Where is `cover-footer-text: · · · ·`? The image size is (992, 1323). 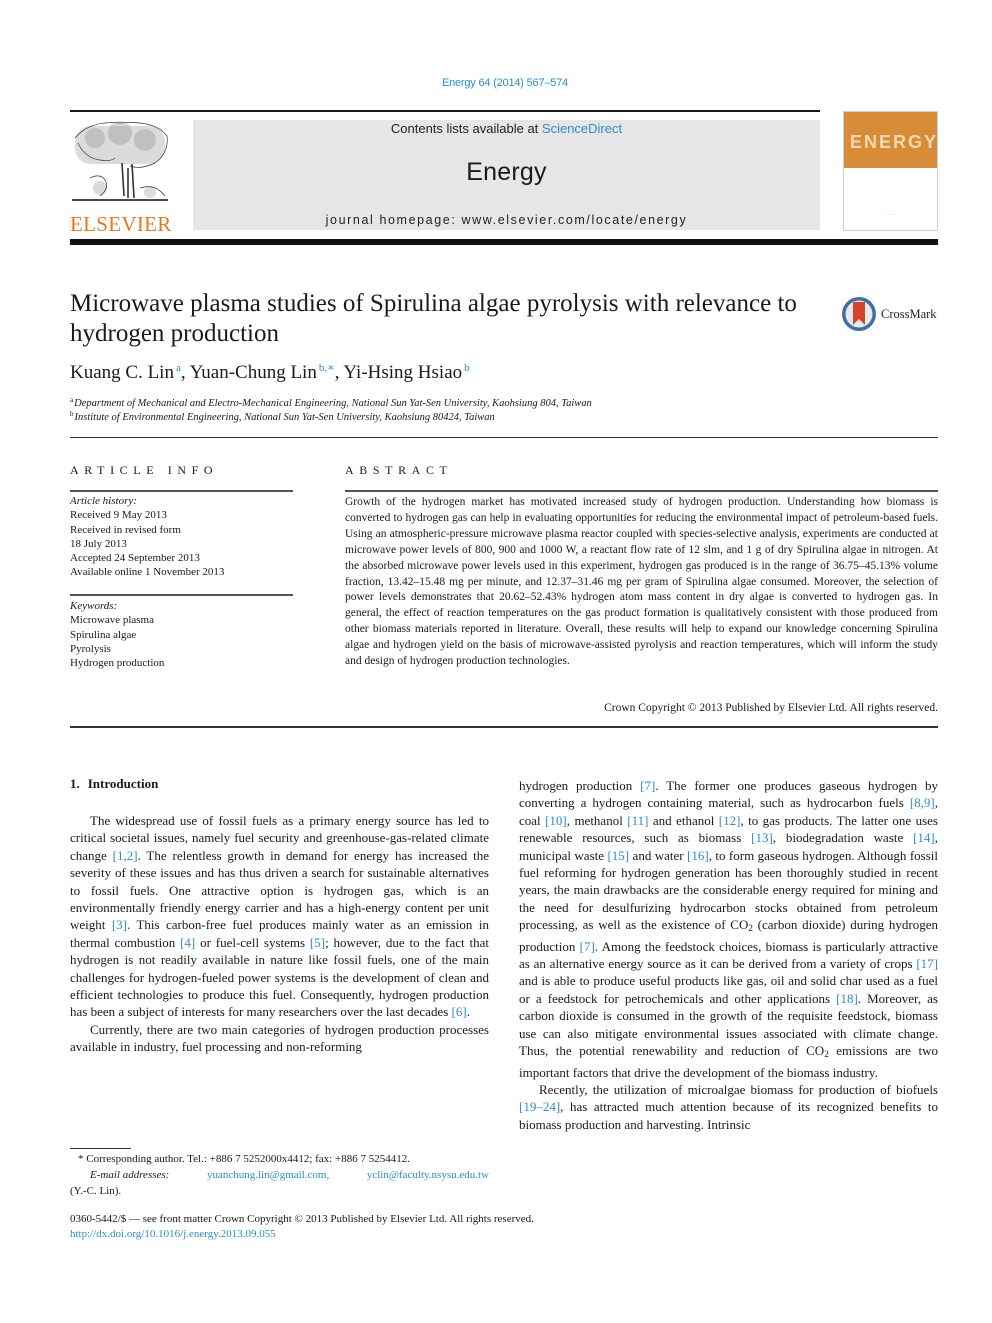
cover-footer-text: · · · · is located at coordinates (890, 215).